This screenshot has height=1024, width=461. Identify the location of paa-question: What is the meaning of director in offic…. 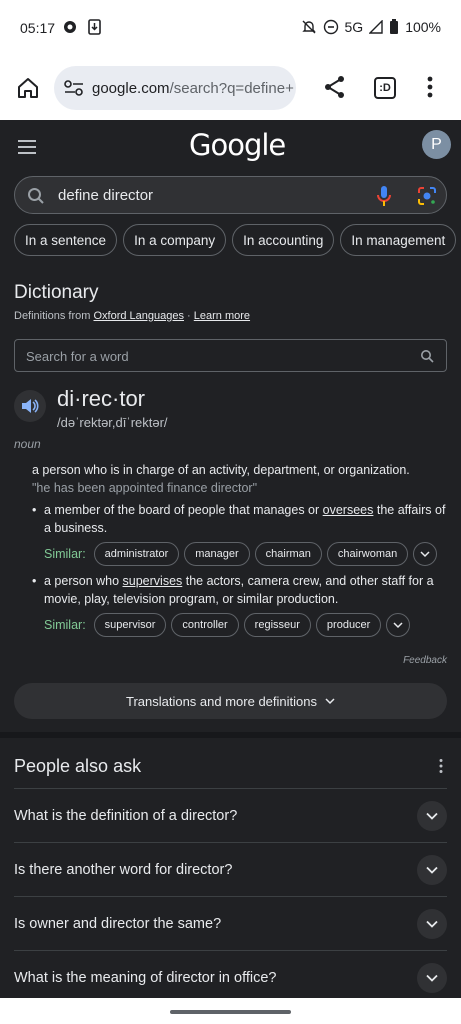
(230, 974).